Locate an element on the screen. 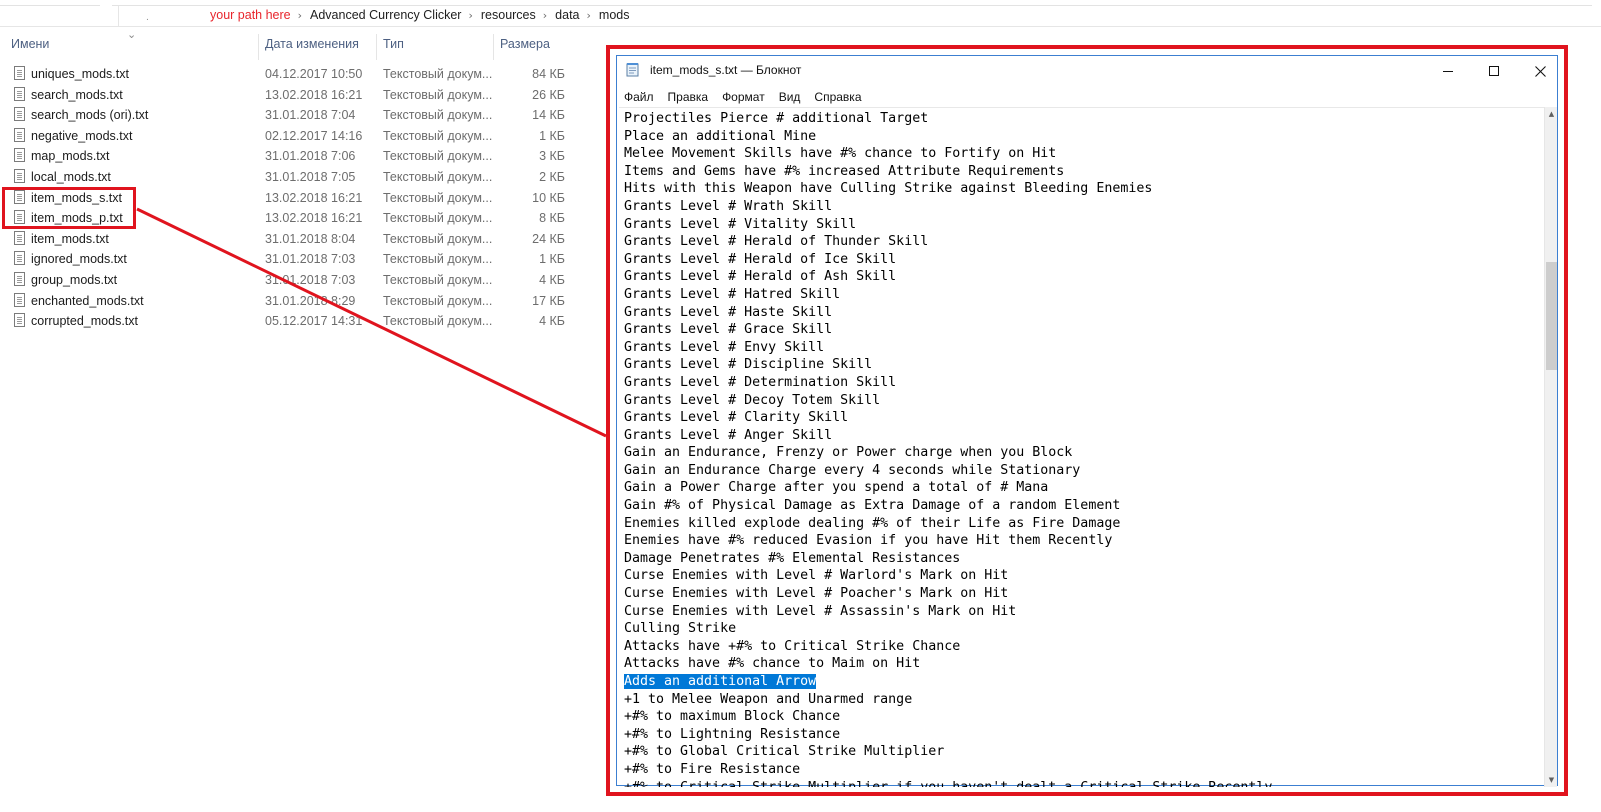  text-line: Grants Level # Clarity Skill is located at coordinates (948, 418).